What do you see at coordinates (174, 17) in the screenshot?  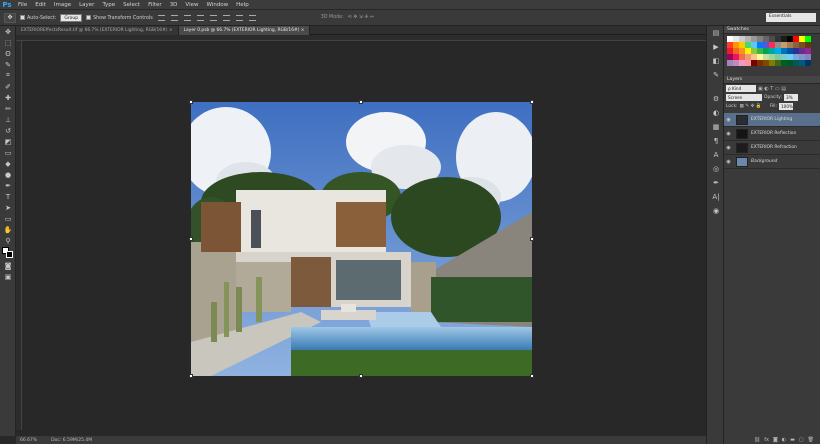 I see `align-middle-icon` at bounding box center [174, 17].